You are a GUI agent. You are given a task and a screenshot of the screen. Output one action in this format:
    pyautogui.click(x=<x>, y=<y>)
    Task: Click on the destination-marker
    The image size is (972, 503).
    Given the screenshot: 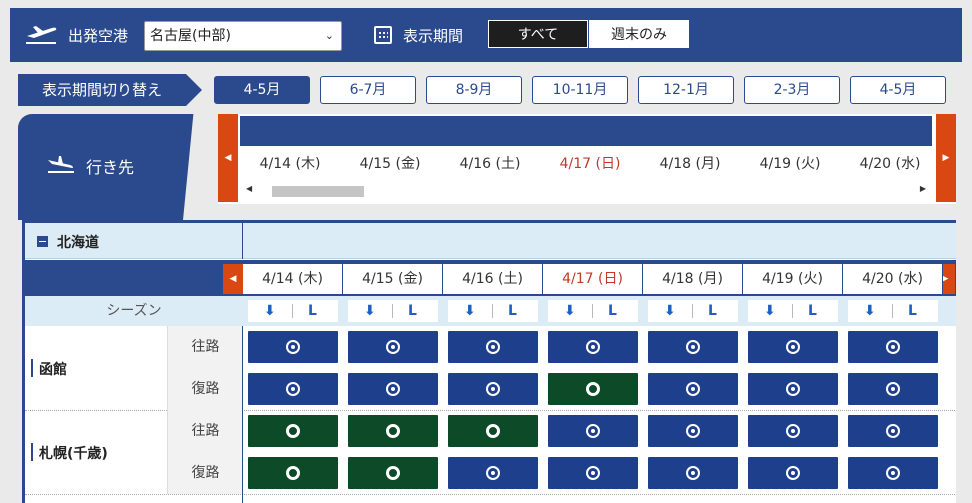 What is the action you would take?
    pyautogui.click(x=32, y=368)
    